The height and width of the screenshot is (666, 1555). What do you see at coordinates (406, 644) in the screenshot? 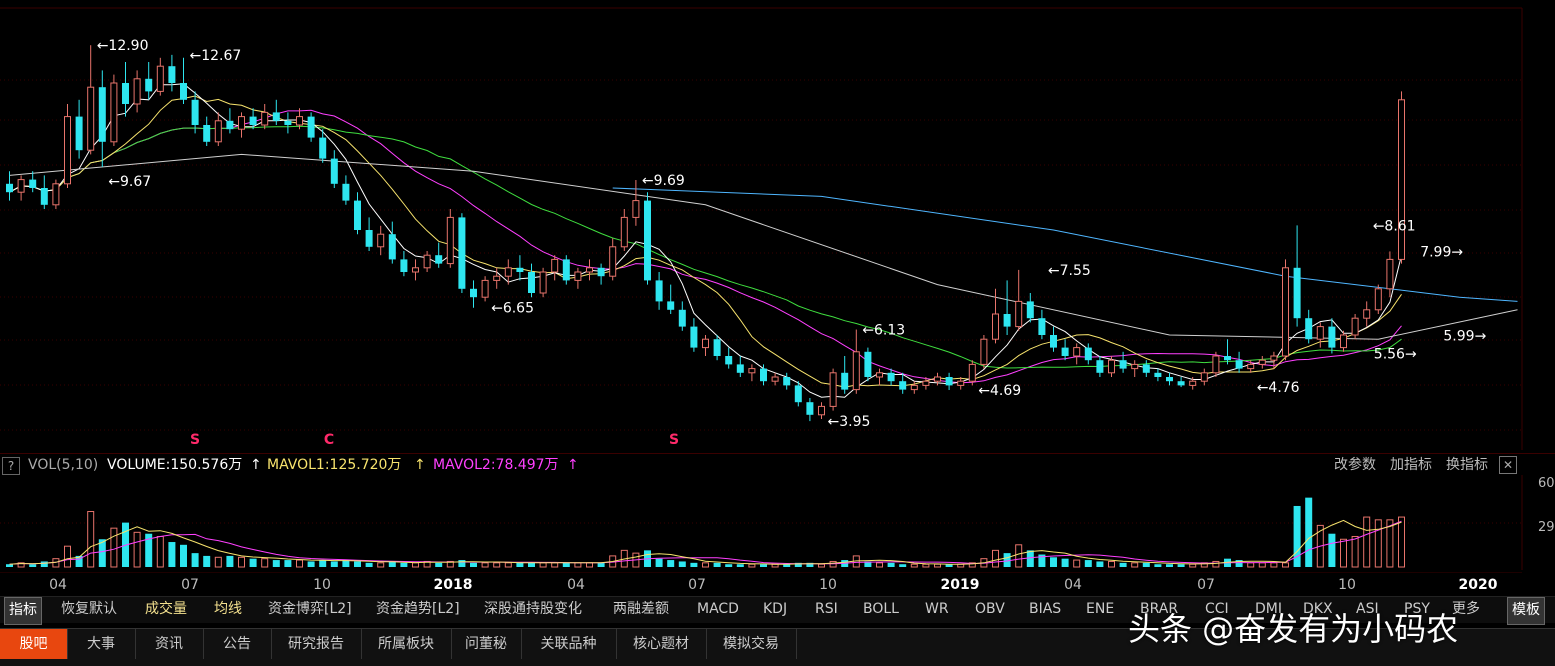
I see `sector-tab: 所属板块` at bounding box center [406, 644].